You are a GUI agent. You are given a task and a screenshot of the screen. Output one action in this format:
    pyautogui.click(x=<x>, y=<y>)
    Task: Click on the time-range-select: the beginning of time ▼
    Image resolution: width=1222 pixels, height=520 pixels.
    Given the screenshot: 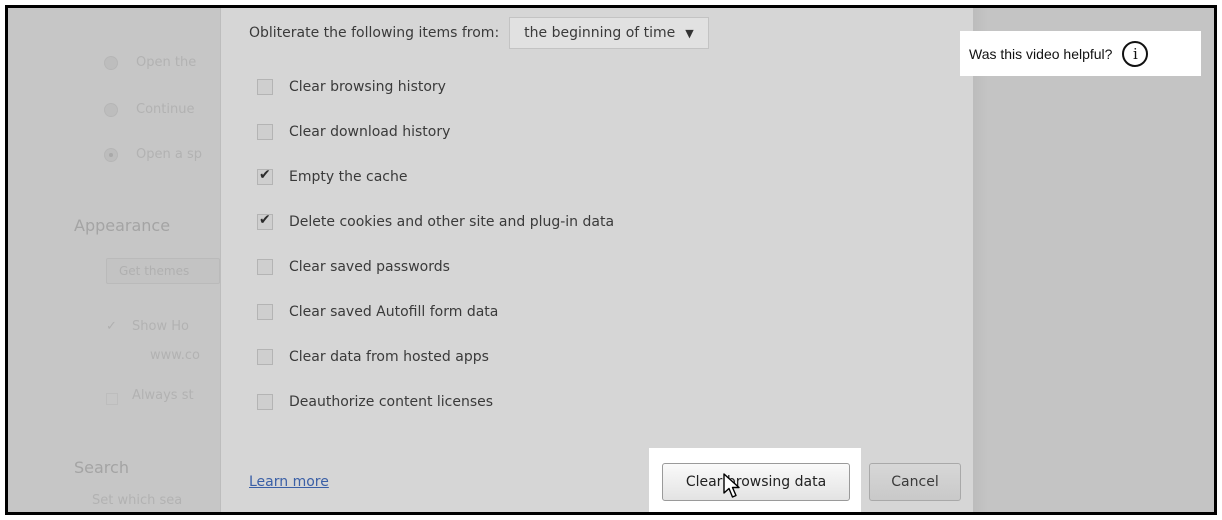 What is the action you would take?
    pyautogui.click(x=609, y=33)
    